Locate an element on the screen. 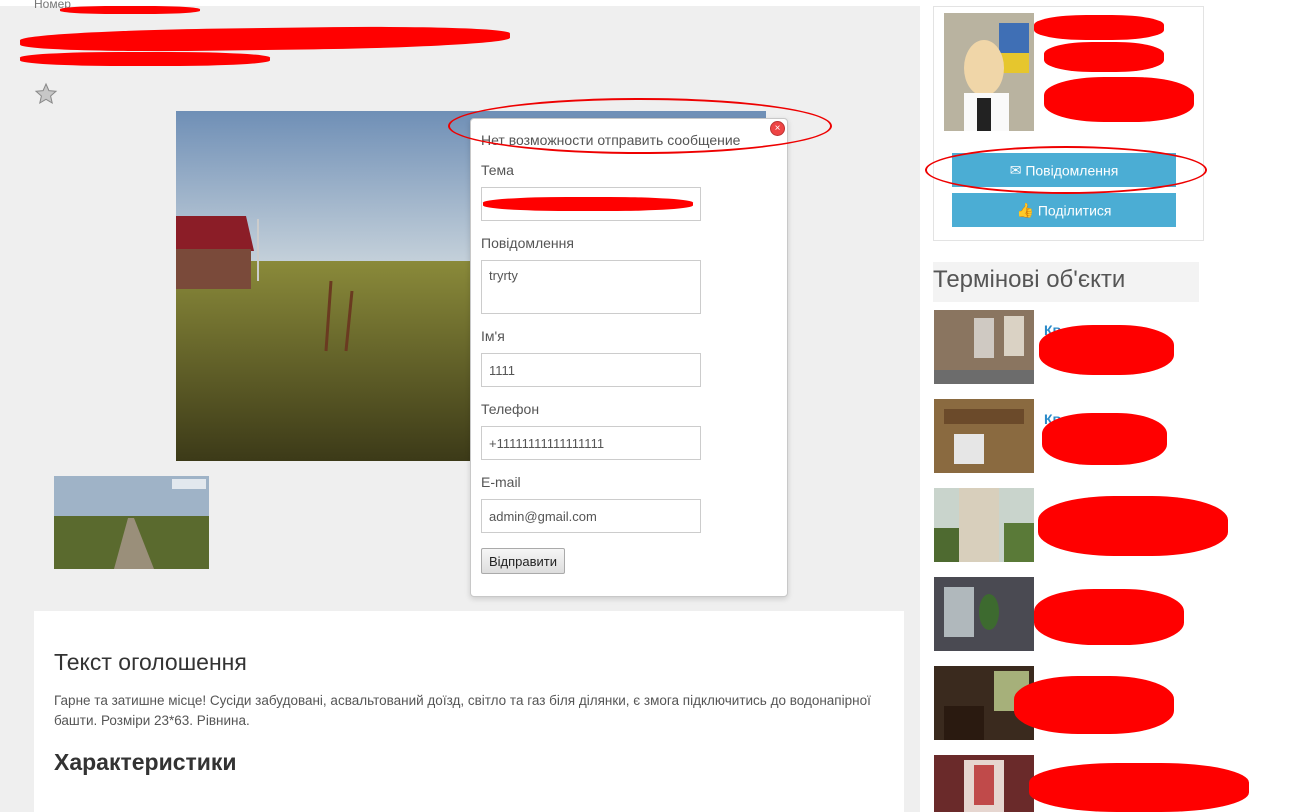 The height and width of the screenshot is (812, 1308). redacted-subject-value is located at coordinates (588, 204).